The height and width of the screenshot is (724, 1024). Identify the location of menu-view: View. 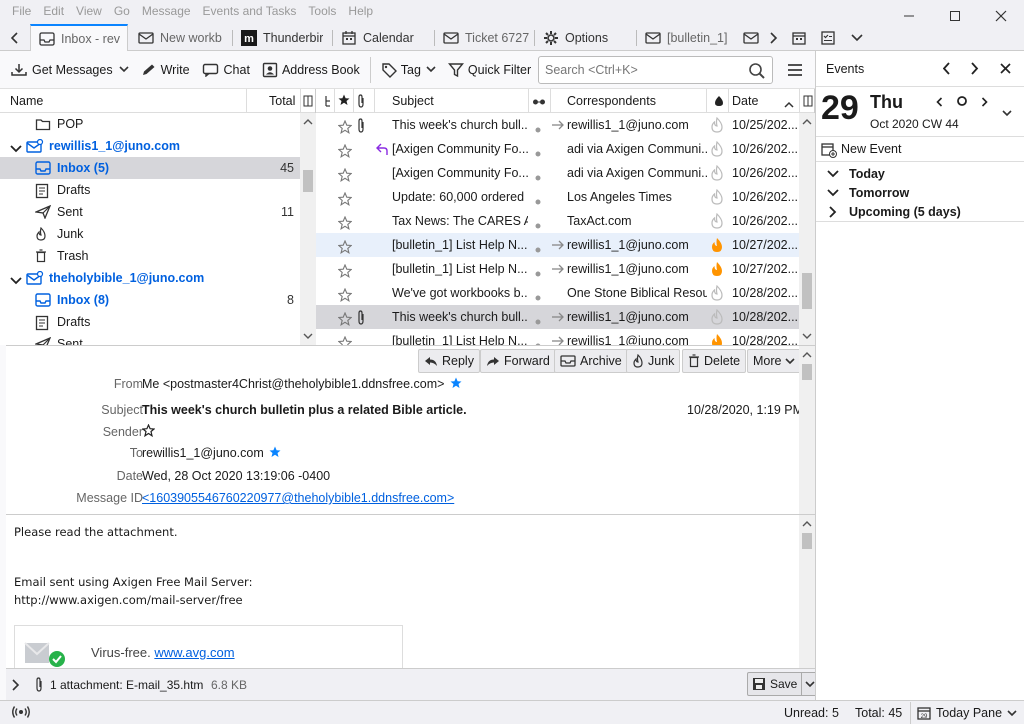
(89, 11).